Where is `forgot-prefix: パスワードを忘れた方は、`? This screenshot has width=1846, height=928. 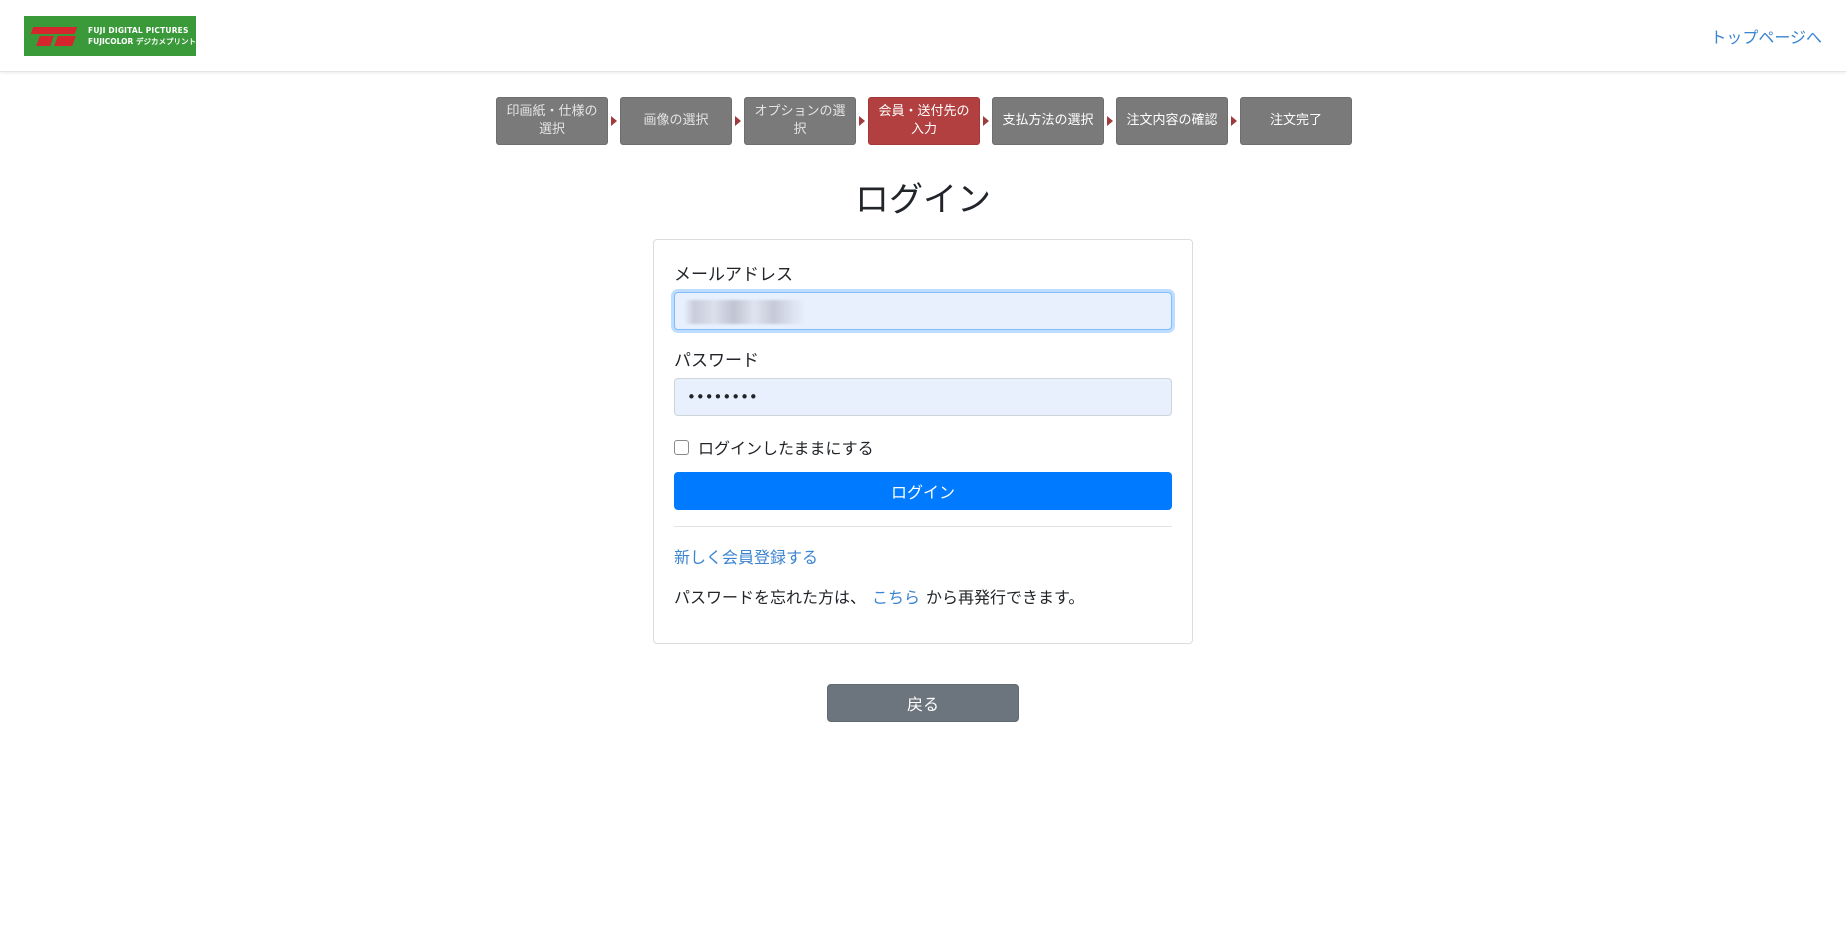 forgot-prefix: パスワードを忘れた方は、 is located at coordinates (770, 597).